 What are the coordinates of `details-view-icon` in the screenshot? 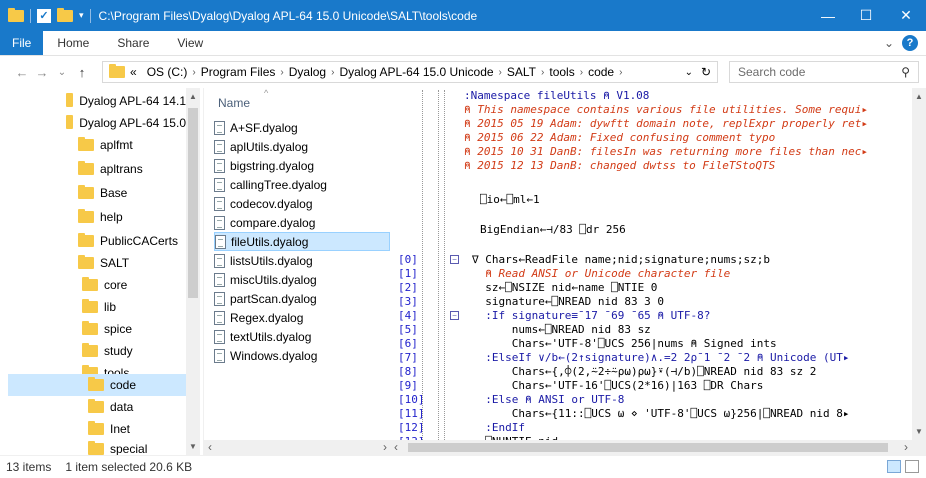 It's located at (894, 466).